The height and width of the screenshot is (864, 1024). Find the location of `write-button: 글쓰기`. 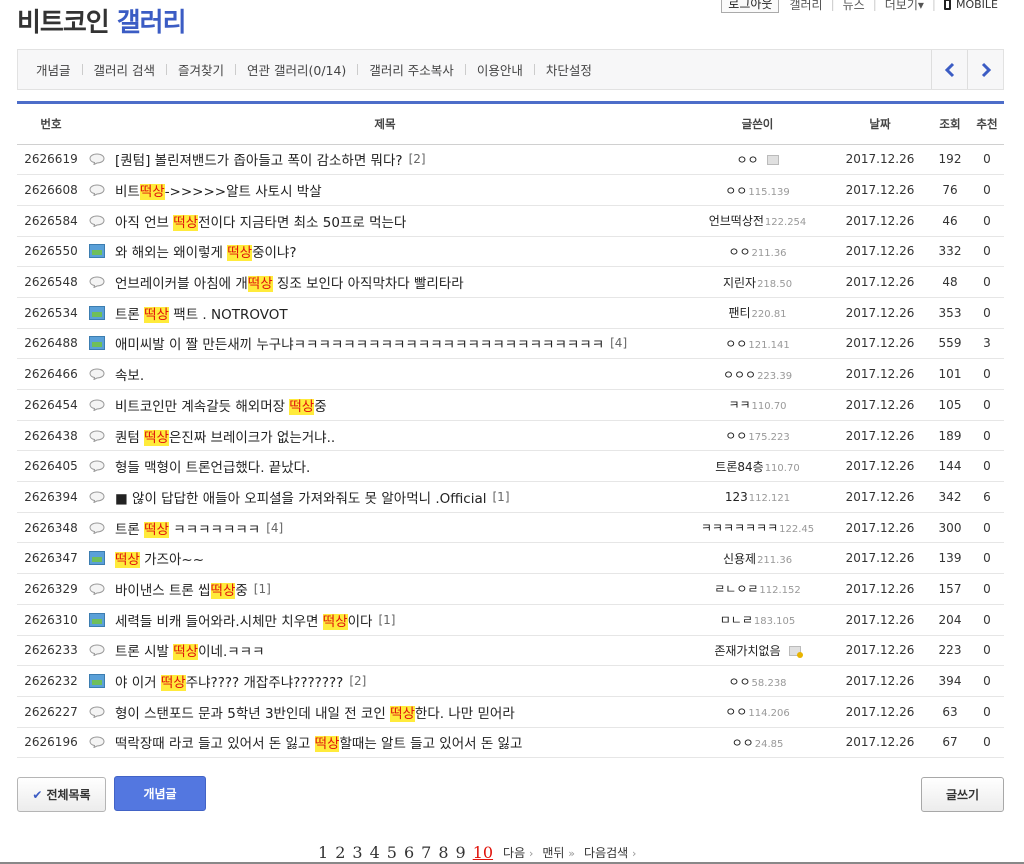

write-button: 글쓰기 is located at coordinates (962, 794).